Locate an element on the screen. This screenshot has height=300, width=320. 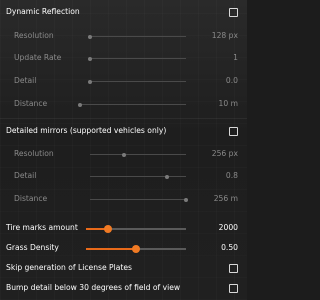
bump-detail-checkbox is located at coordinates (233, 288).